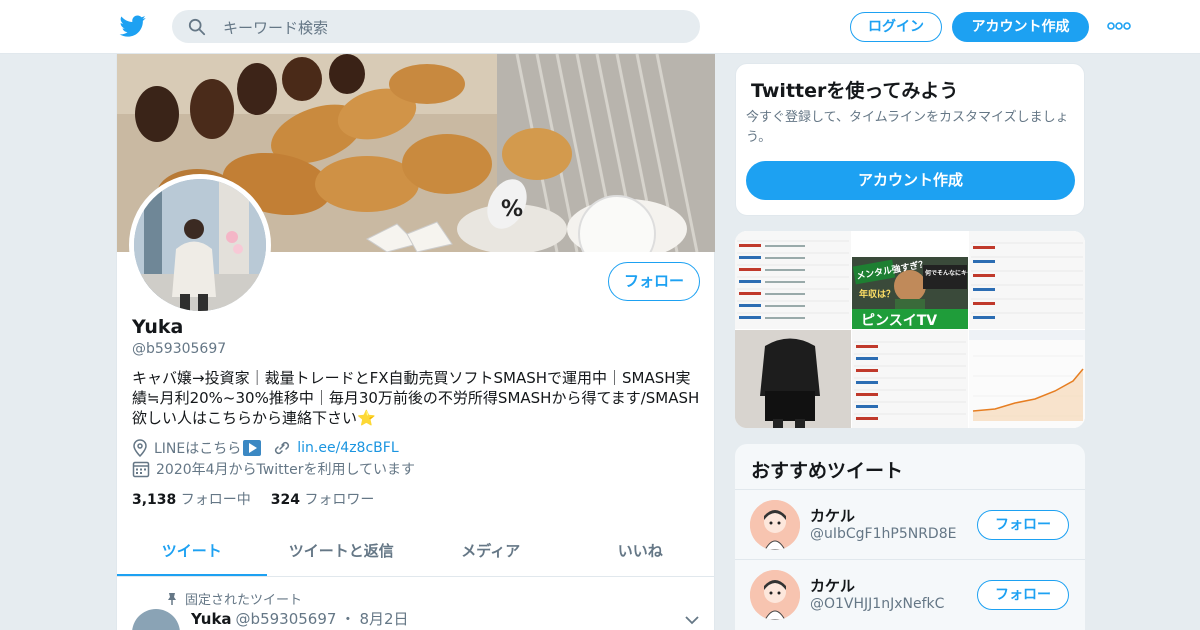  What do you see at coordinates (286, 470) in the screenshot?
I see `joined-date-text: 2020年4月からTwitterを利用しています` at bounding box center [286, 470].